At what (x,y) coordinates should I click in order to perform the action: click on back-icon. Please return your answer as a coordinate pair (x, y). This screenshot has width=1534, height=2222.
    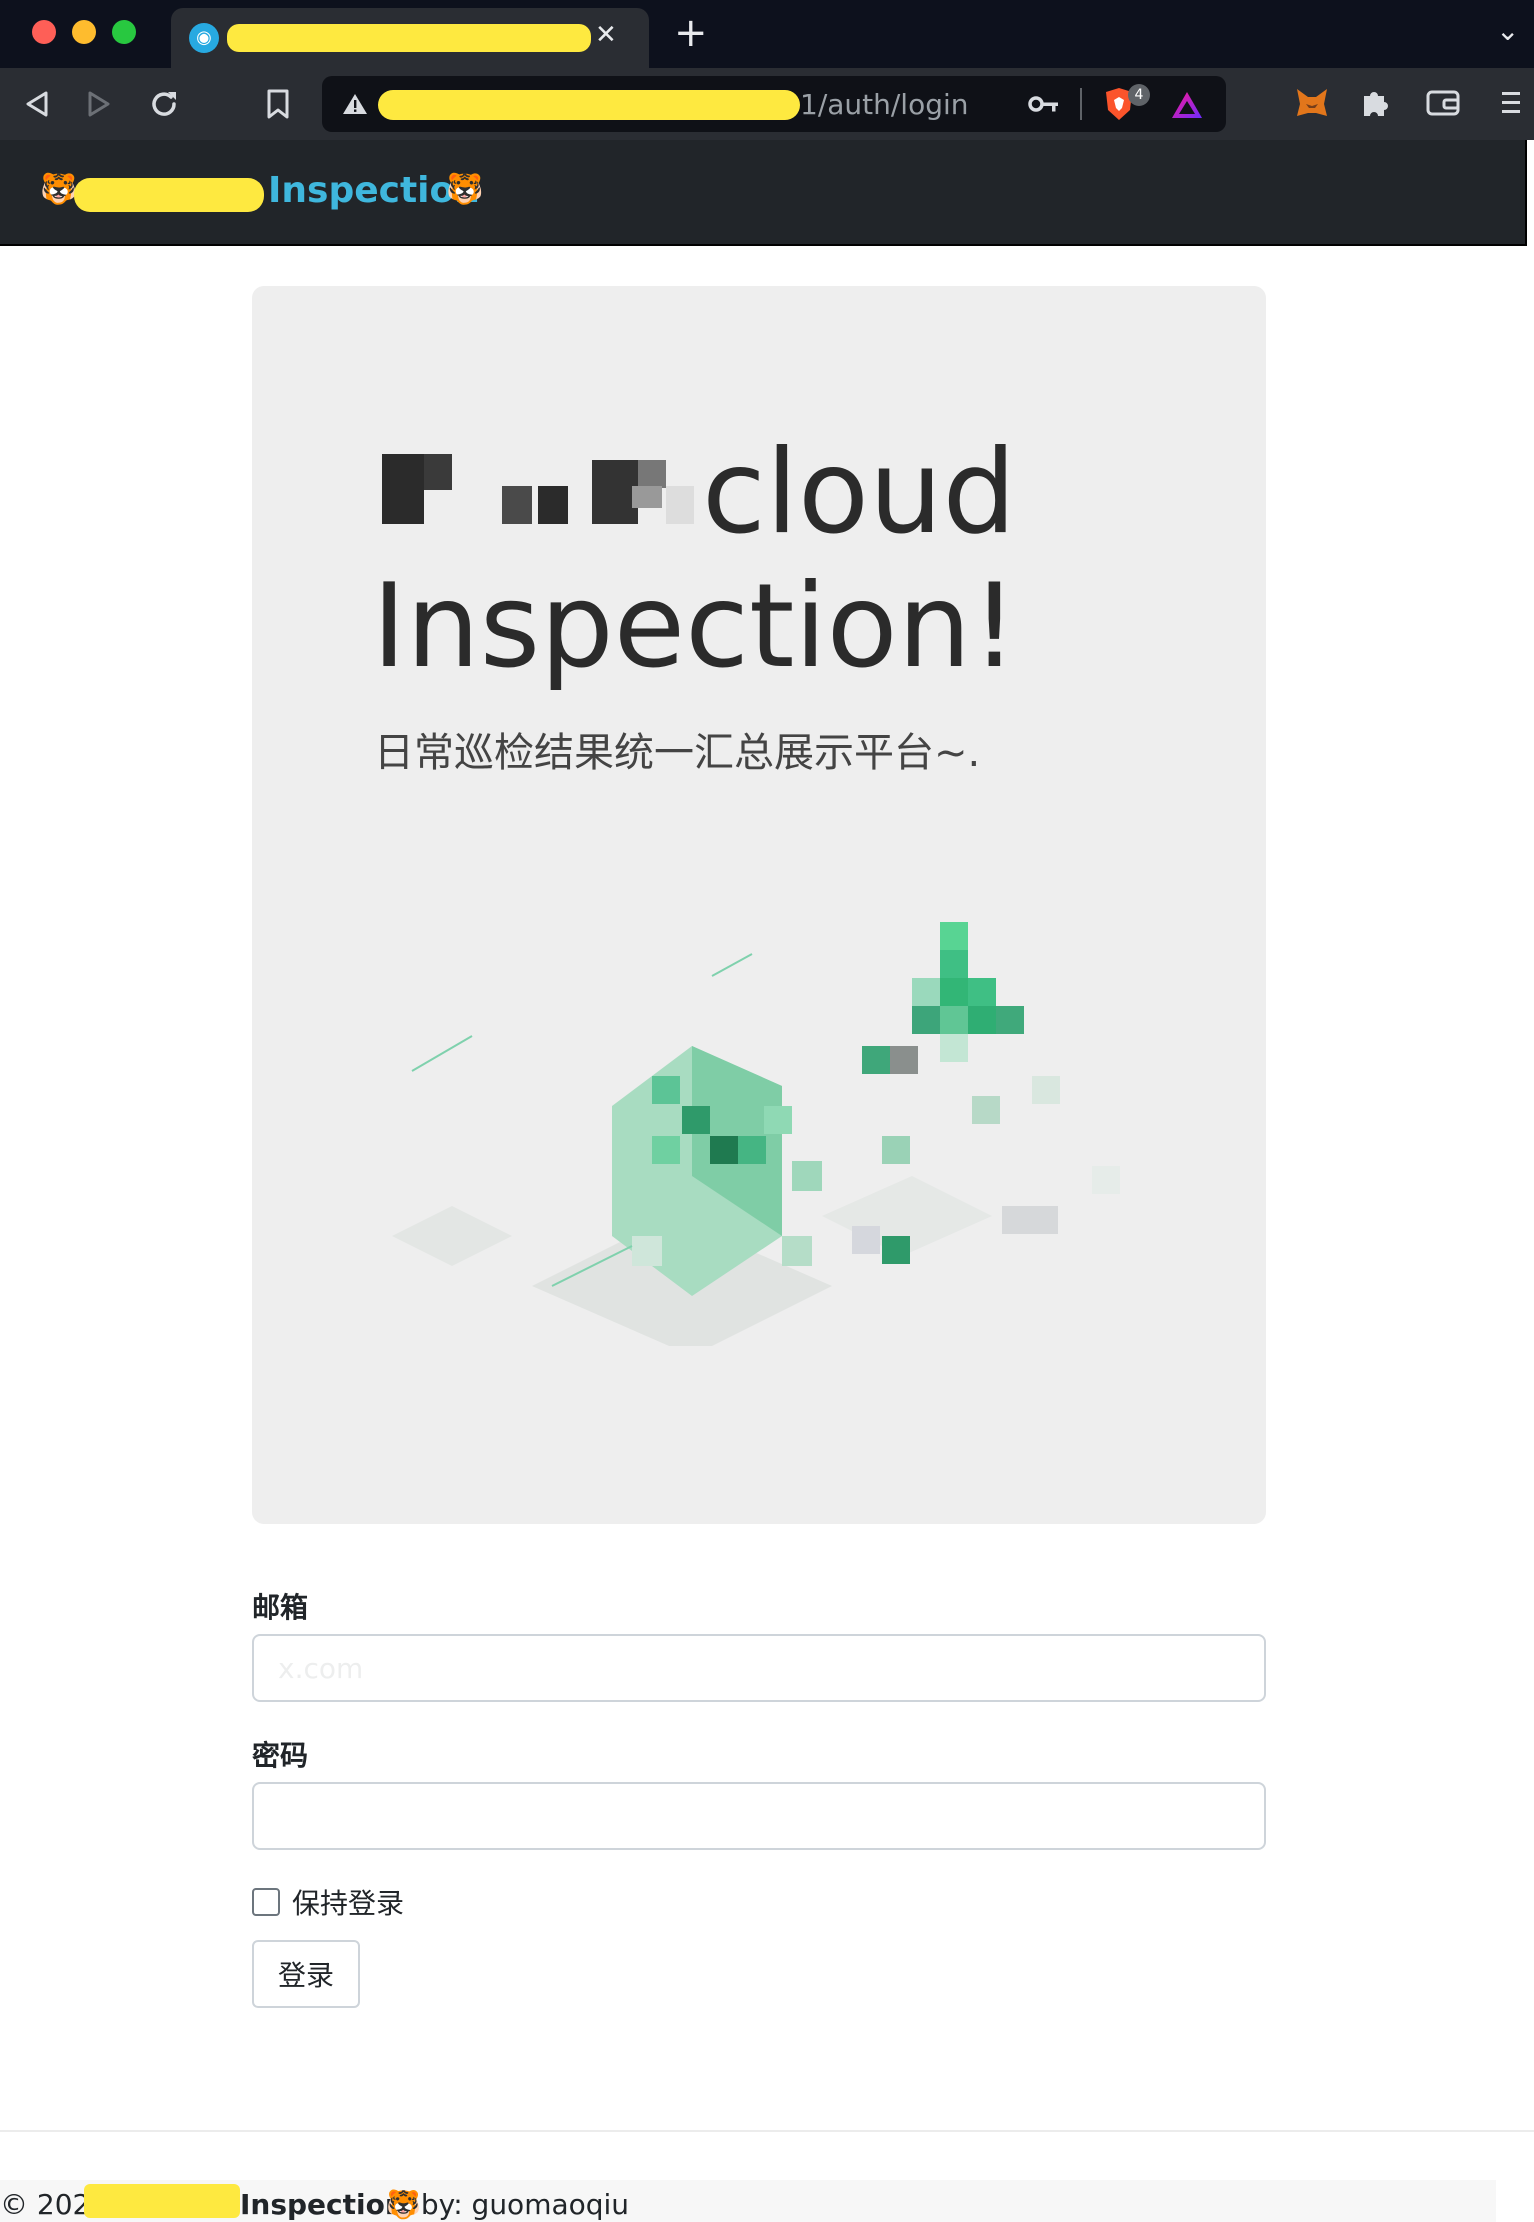
    Looking at the image, I should click on (37, 104).